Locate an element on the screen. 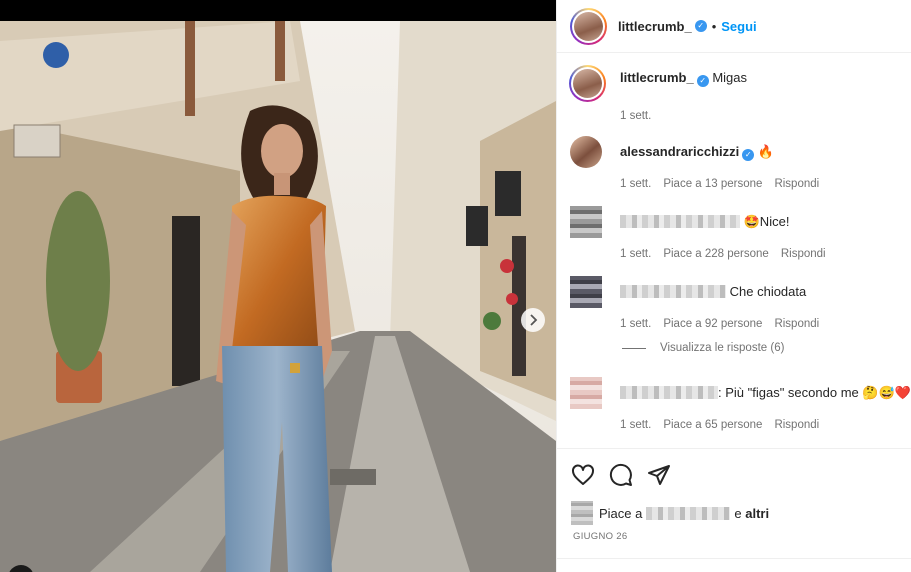 This screenshot has width=911, height=572. follow-button: Segui is located at coordinates (738, 26).